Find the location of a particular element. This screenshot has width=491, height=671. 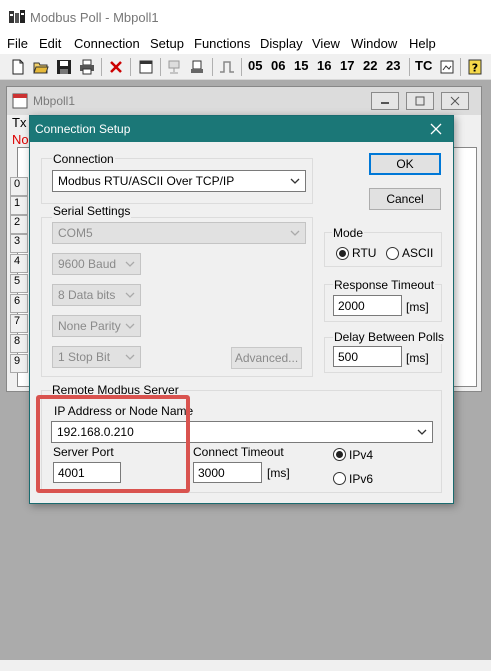

menu-file: File is located at coordinates (17, 43).